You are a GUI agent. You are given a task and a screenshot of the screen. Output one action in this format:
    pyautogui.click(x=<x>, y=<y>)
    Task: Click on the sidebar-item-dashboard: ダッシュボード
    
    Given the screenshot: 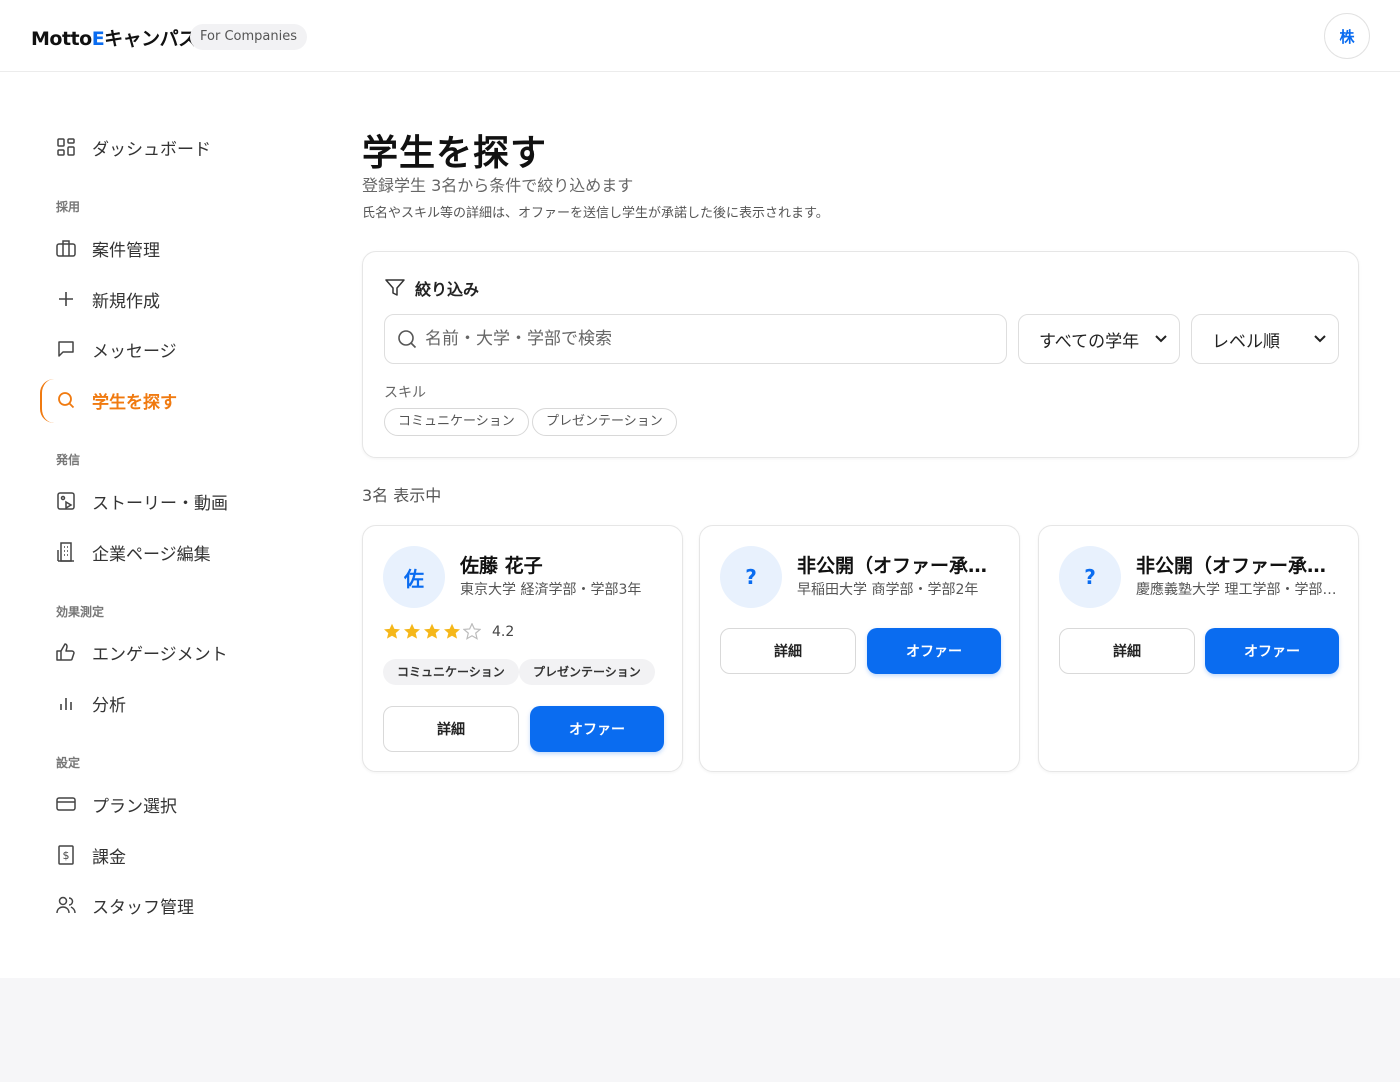 What is the action you would take?
    pyautogui.click(x=170, y=147)
    